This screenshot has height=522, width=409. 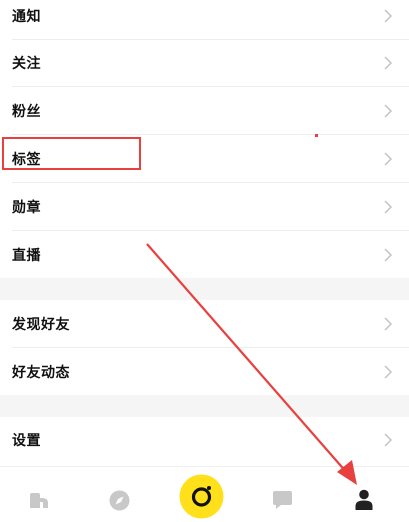 I want to click on camera-icon, so click(x=201, y=496).